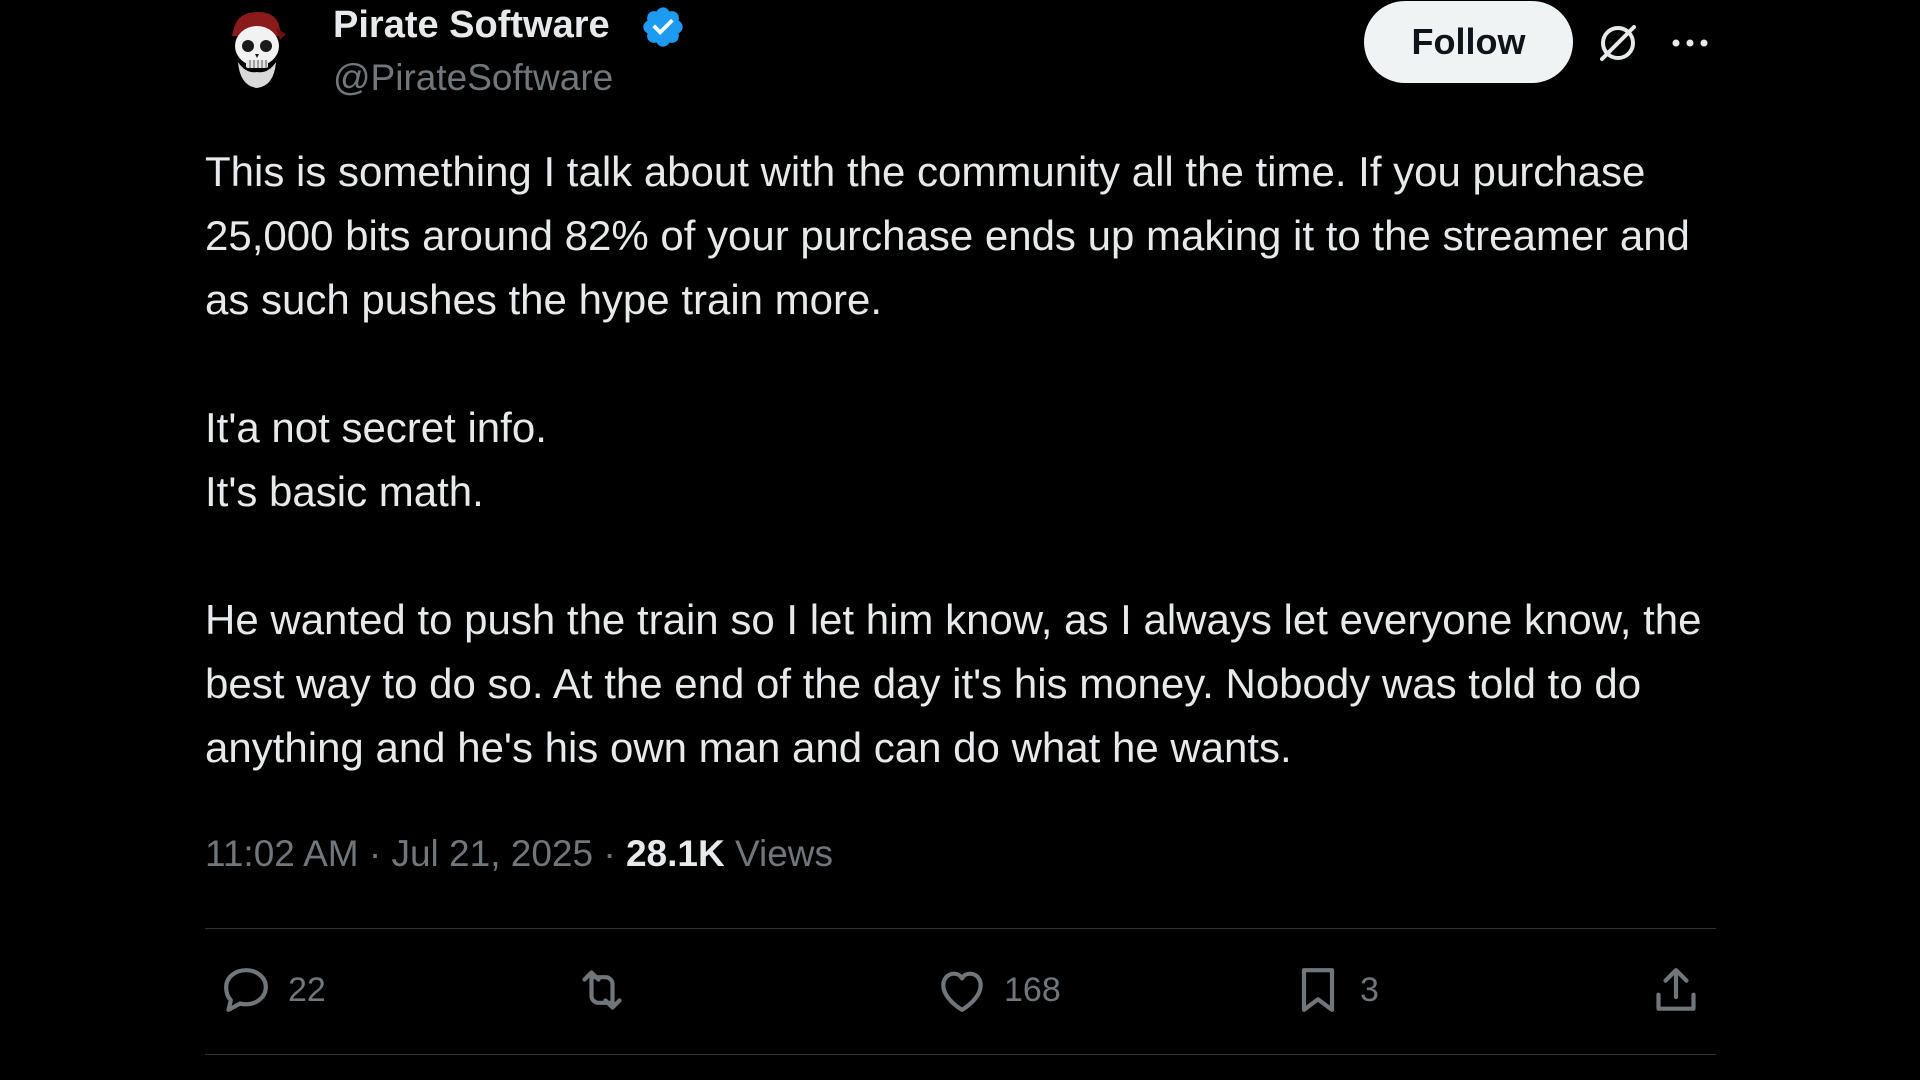  Describe the element at coordinates (473, 78) in the screenshot. I see `author-handle: @PirateSoftware` at that location.